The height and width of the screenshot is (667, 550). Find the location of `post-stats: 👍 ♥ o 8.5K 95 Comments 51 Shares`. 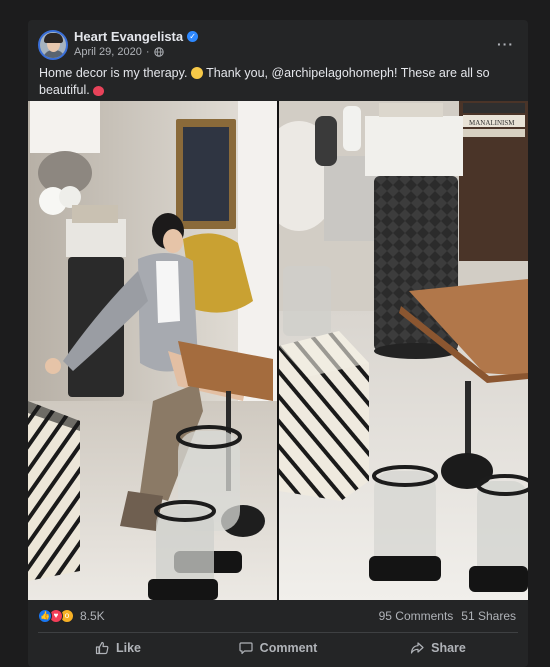

post-stats: 👍 ♥ o 8.5K 95 Comments 51 Shares is located at coordinates (277, 617).